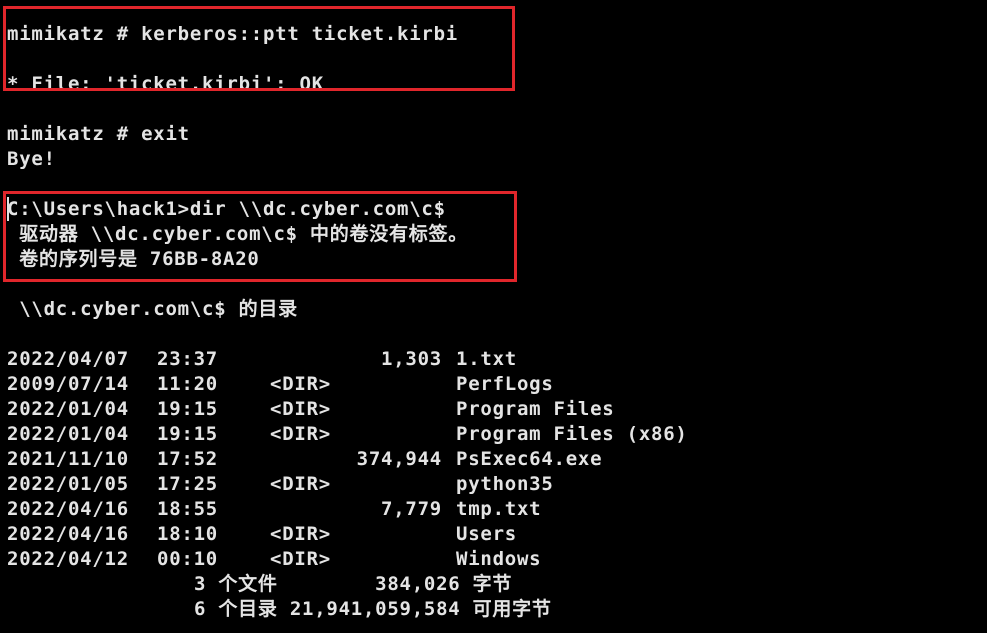 Image resolution: width=987 pixels, height=633 pixels. What do you see at coordinates (259, 48) in the screenshot?
I see `highlight-box-ptt` at bounding box center [259, 48].